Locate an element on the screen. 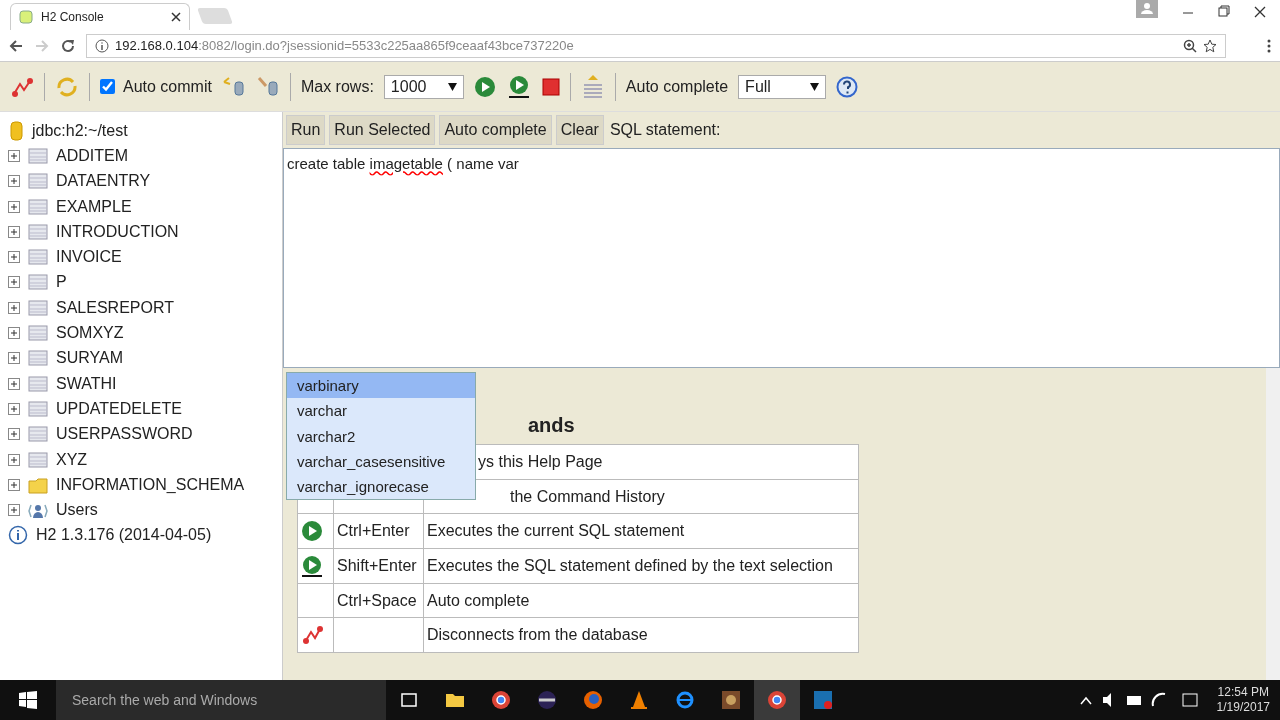 The height and width of the screenshot is (720, 1280). tree-item: SURYAM is located at coordinates (89, 358).